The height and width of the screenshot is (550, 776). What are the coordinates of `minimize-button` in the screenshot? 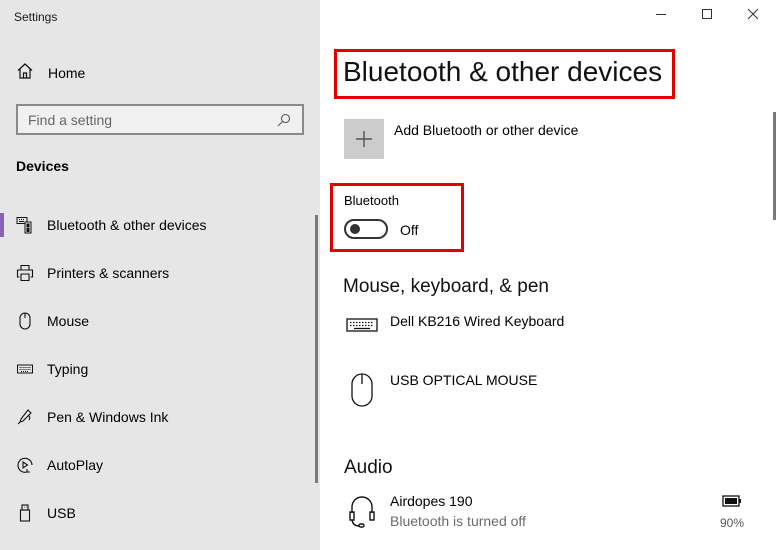 It's located at (661, 16).